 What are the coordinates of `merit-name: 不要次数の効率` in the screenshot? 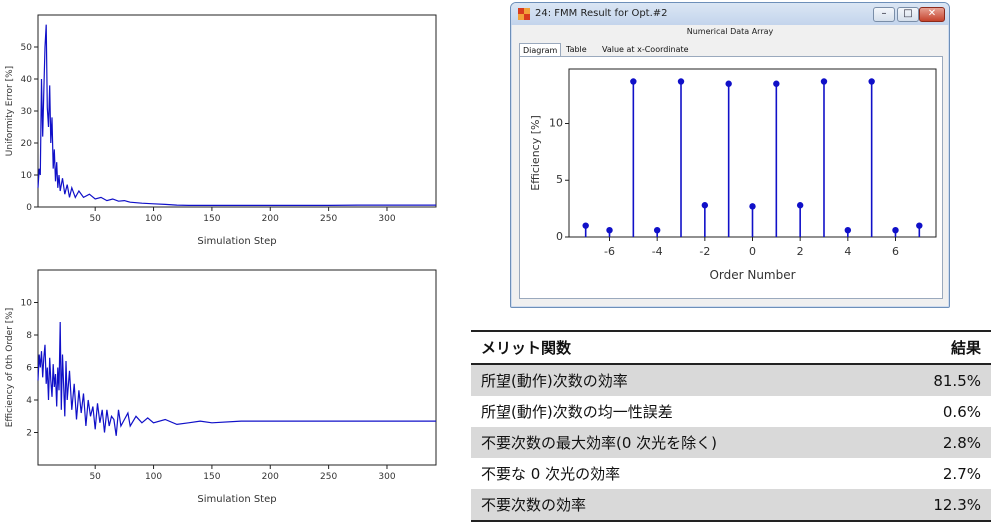 It's located at (677, 505).